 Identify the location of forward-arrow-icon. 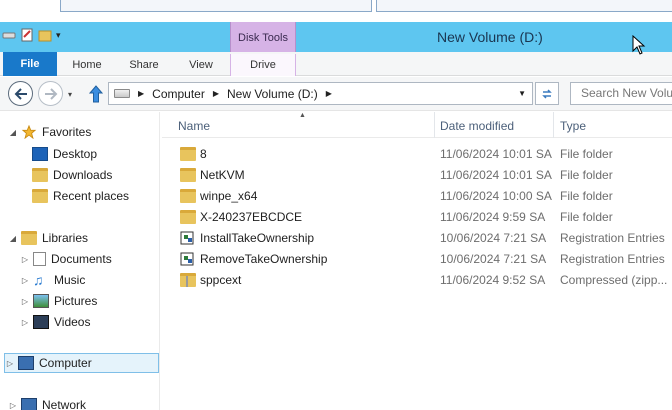
(50, 93).